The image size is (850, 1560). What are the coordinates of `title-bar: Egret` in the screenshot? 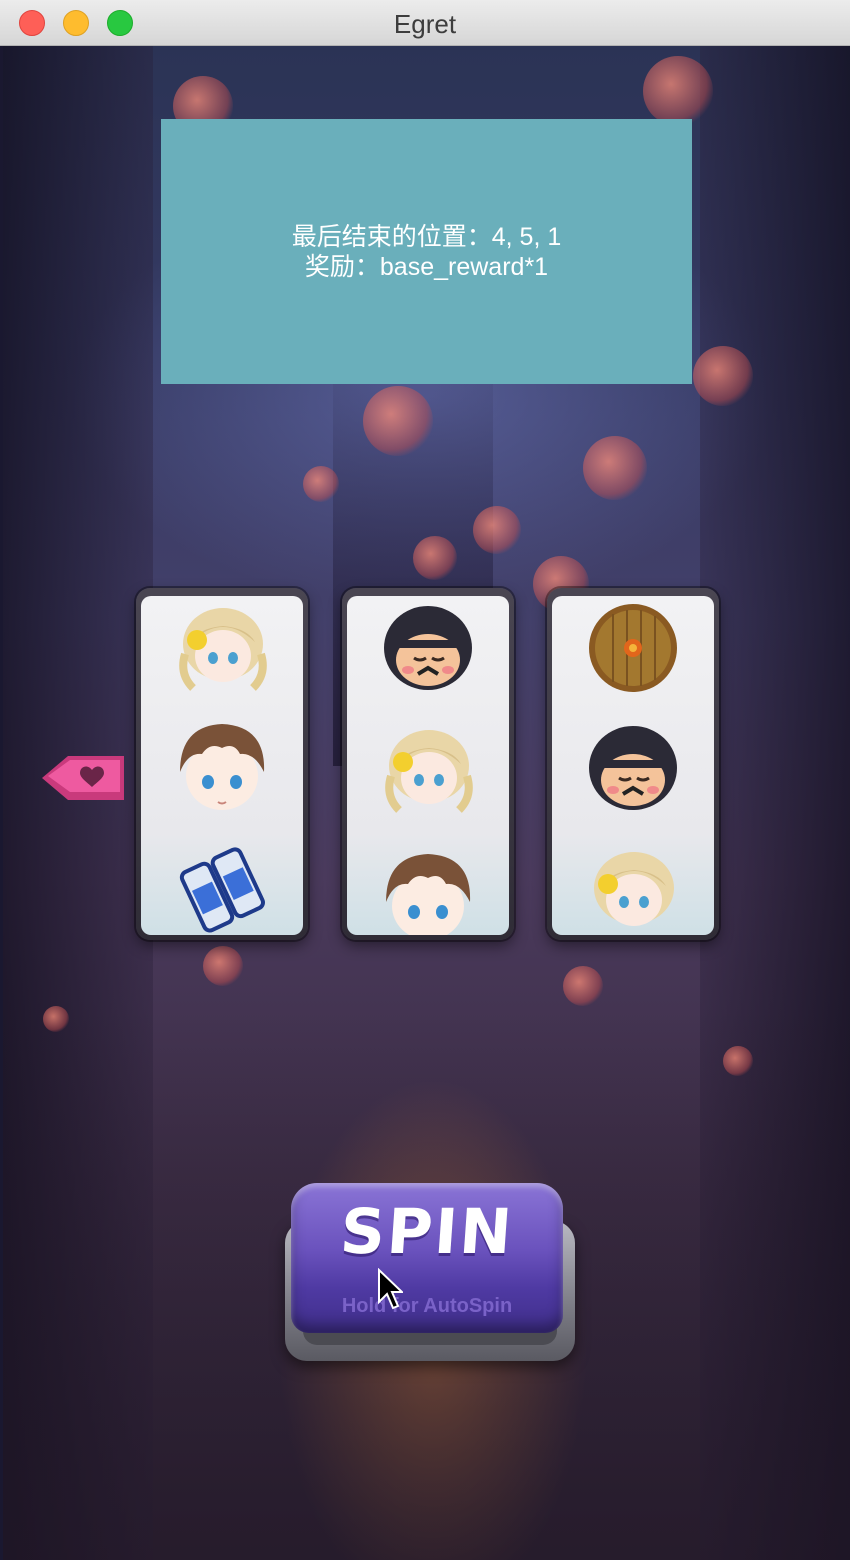 It's located at (425, 23).